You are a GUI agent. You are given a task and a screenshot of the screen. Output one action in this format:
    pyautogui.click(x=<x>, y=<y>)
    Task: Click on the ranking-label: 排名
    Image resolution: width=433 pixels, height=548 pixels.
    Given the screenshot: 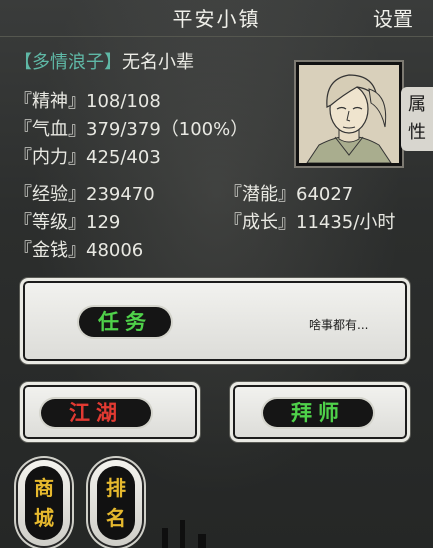 What is the action you would take?
    pyautogui.click(x=116, y=503)
    